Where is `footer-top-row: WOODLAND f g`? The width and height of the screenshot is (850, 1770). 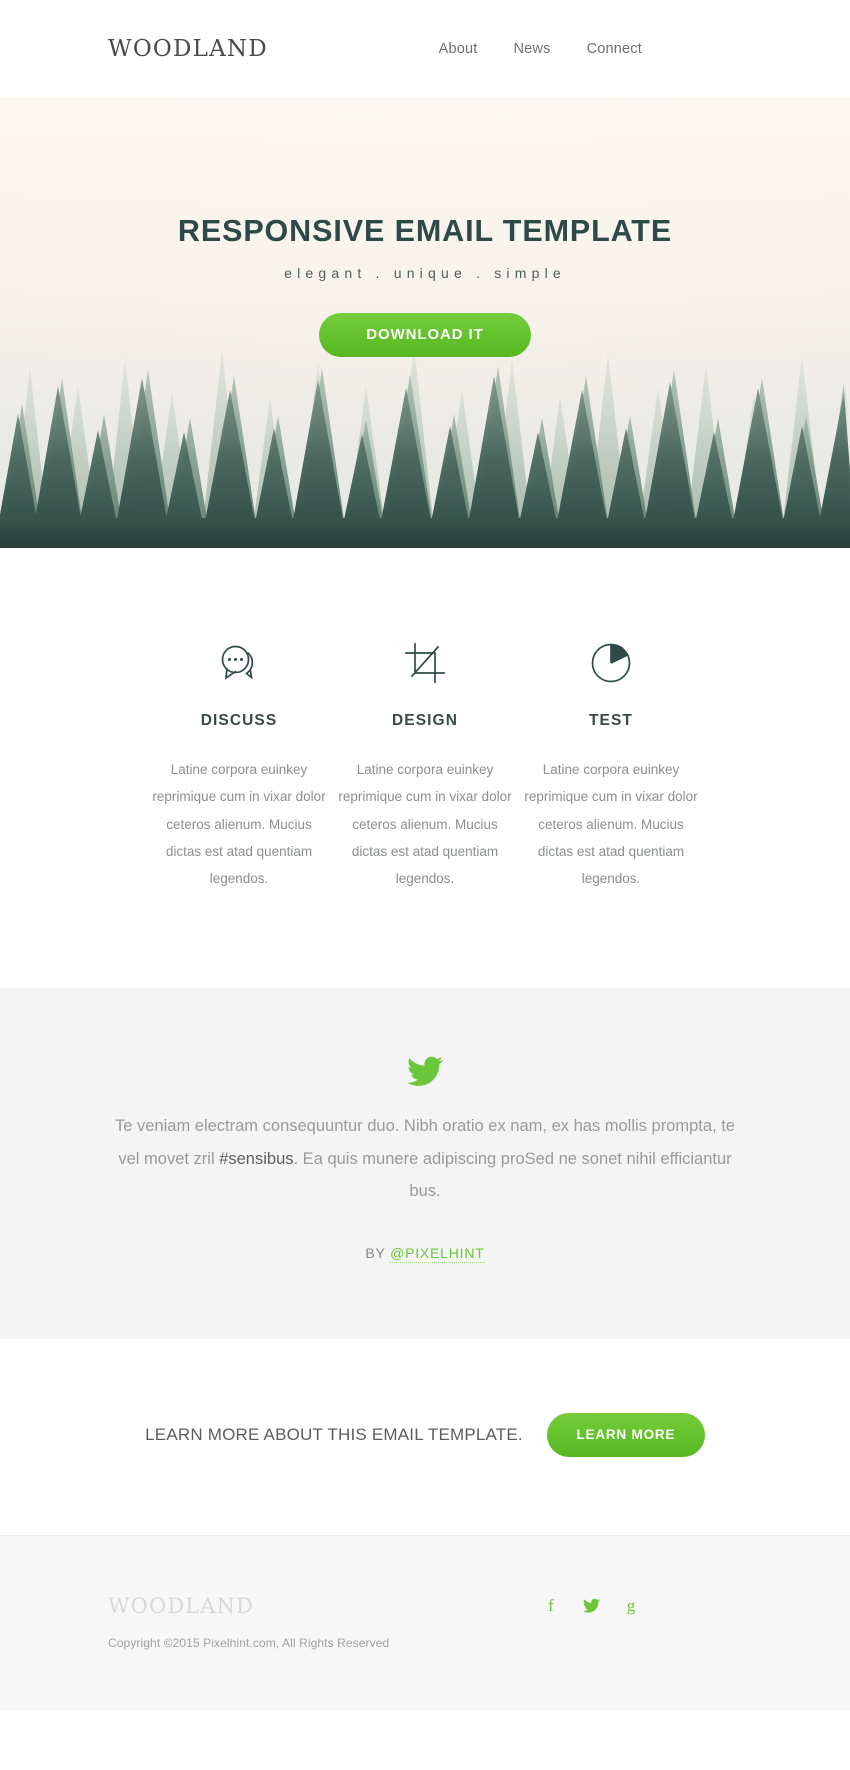 footer-top-row: WOODLAND f g is located at coordinates (425, 1606).